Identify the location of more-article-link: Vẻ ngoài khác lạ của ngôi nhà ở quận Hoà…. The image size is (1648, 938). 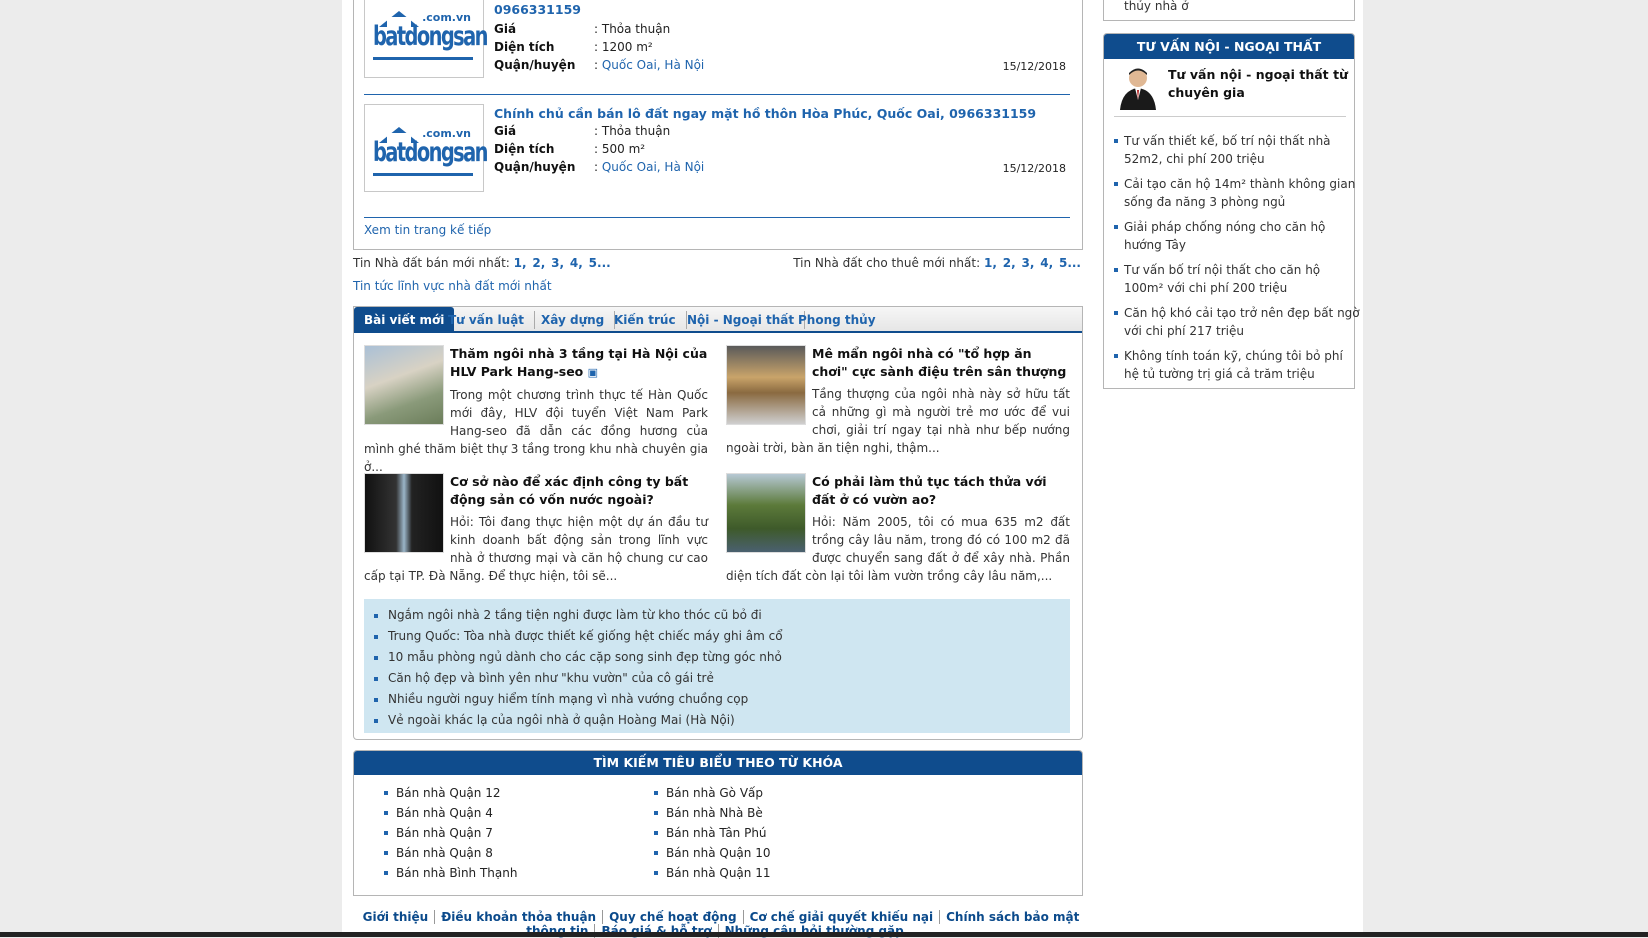
(722, 720).